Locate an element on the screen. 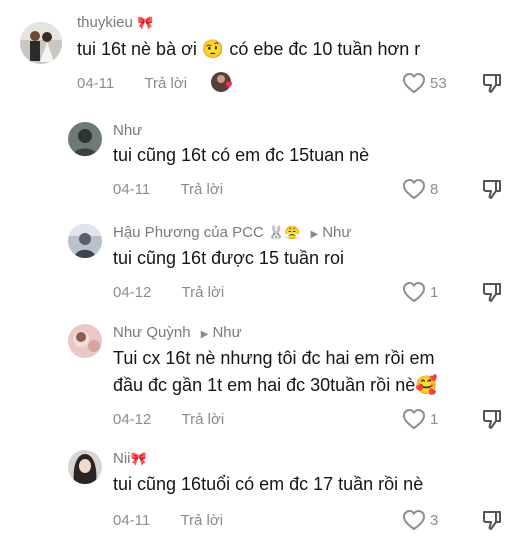 The image size is (520, 540). comment-username: Như Quỳnh ▶ Như is located at coordinates (177, 332).